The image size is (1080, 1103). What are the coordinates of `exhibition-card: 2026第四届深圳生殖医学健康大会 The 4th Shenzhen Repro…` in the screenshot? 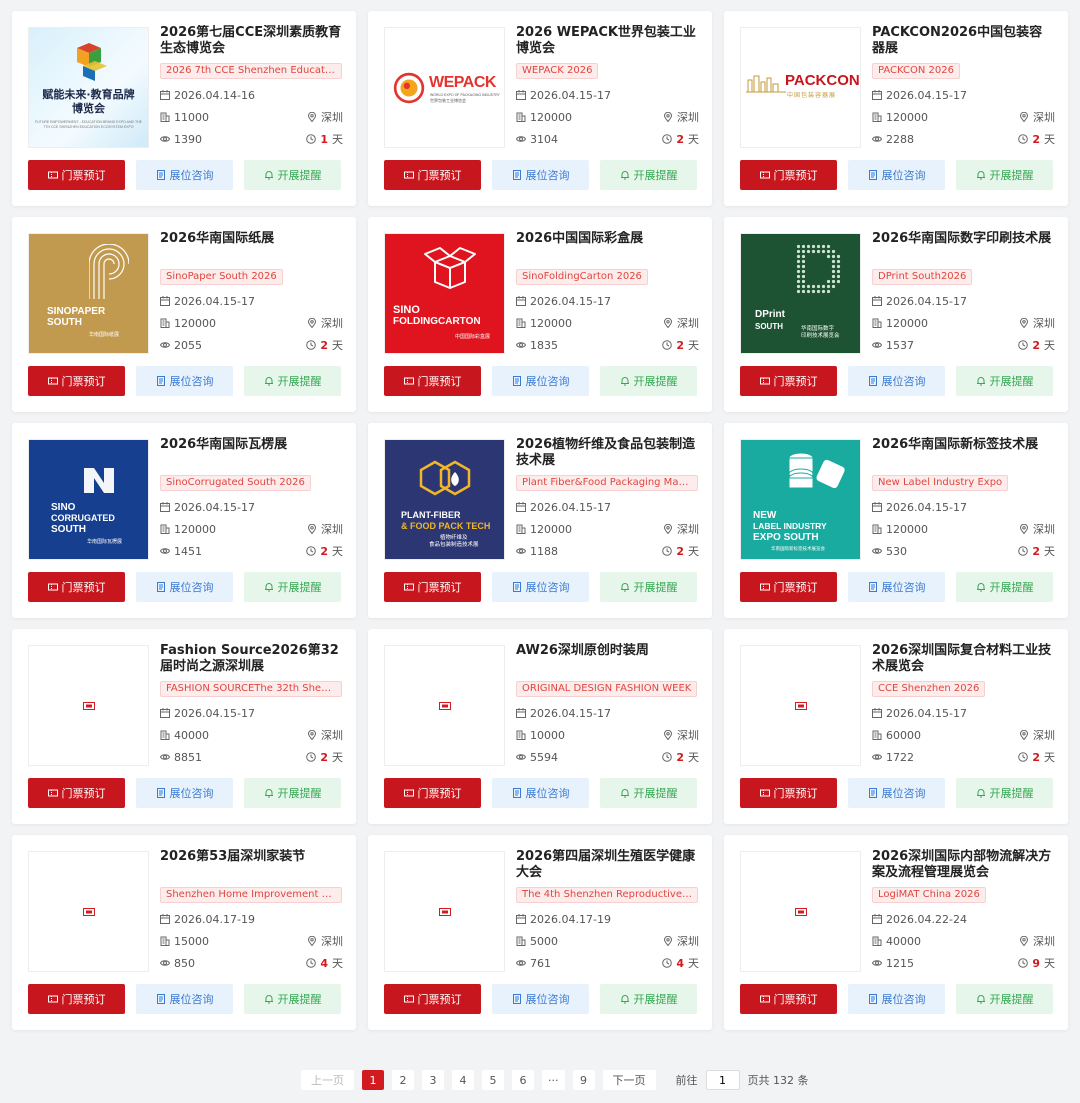 It's located at (540, 932).